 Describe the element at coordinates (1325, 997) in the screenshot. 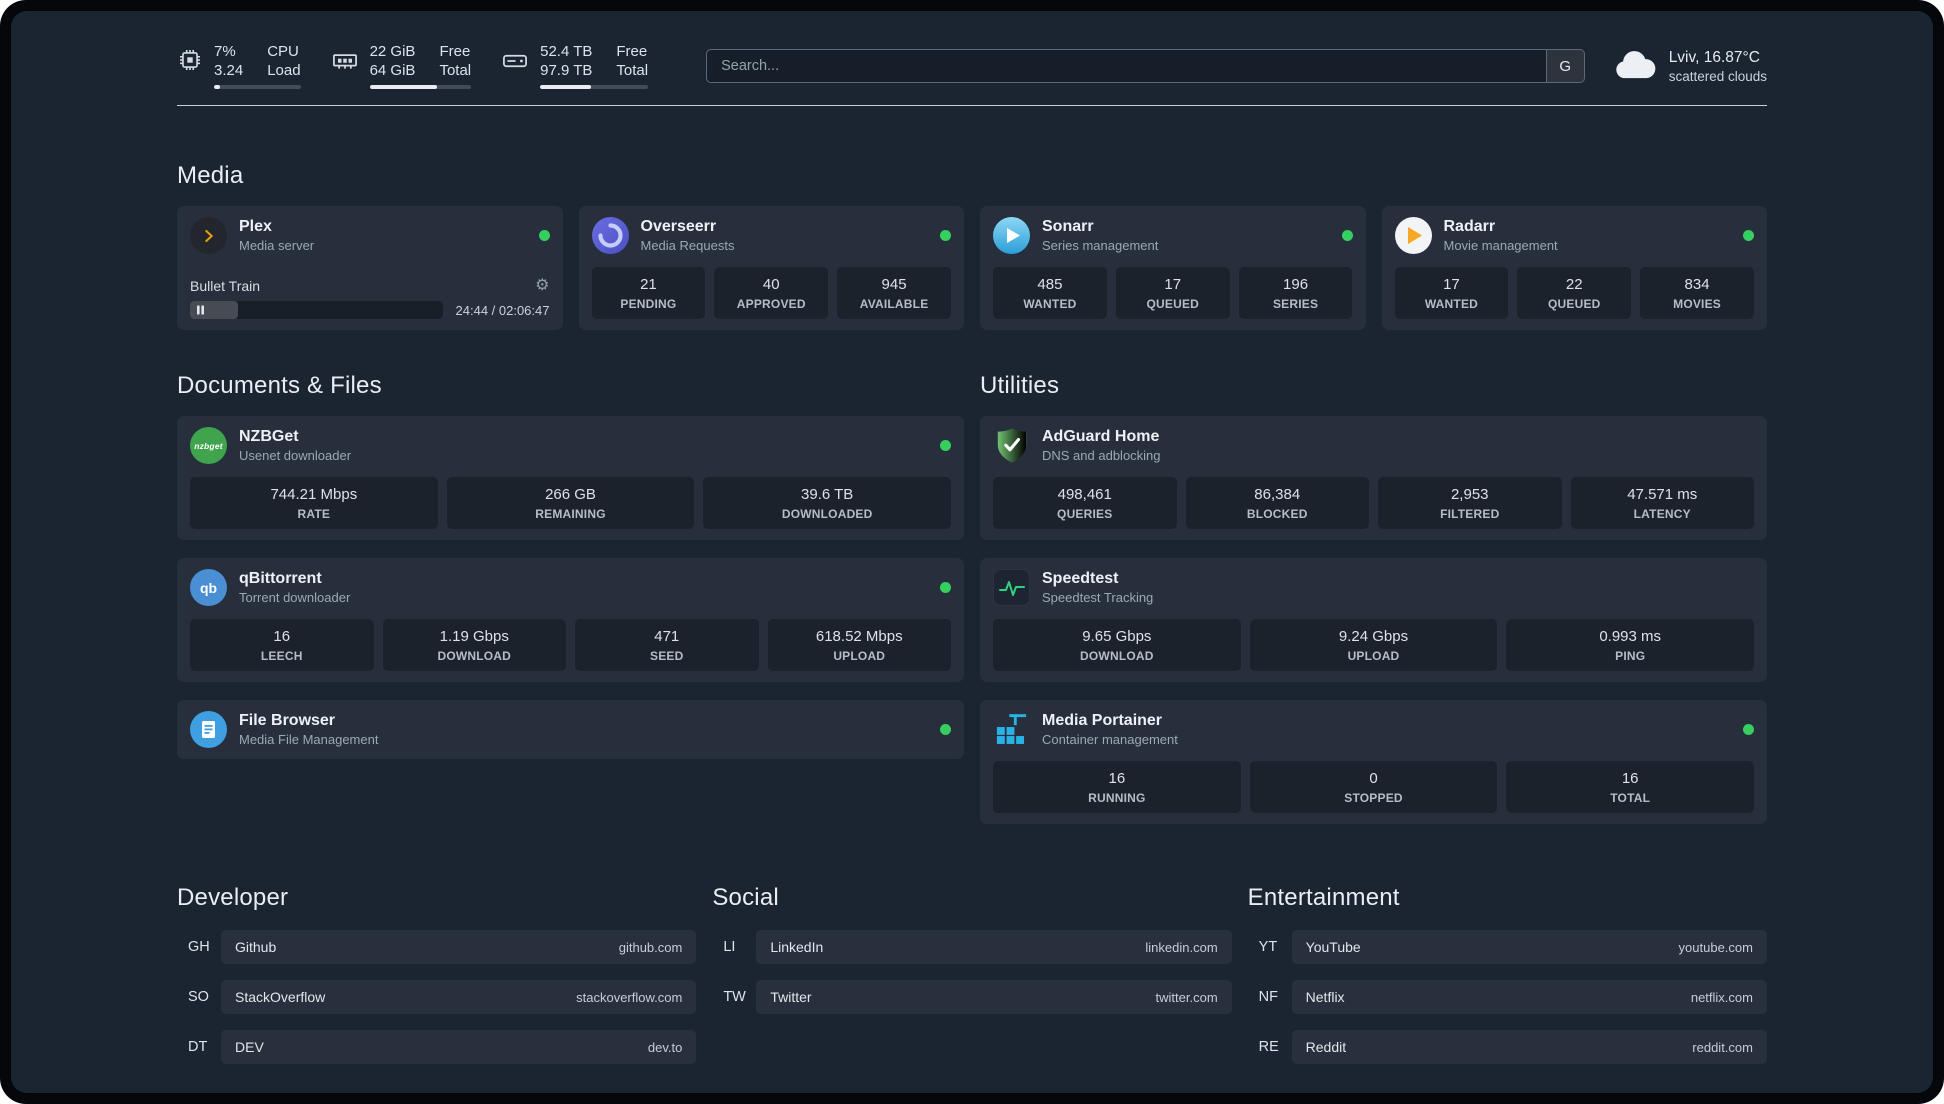

I see `bookmark-name: Netflix` at that location.